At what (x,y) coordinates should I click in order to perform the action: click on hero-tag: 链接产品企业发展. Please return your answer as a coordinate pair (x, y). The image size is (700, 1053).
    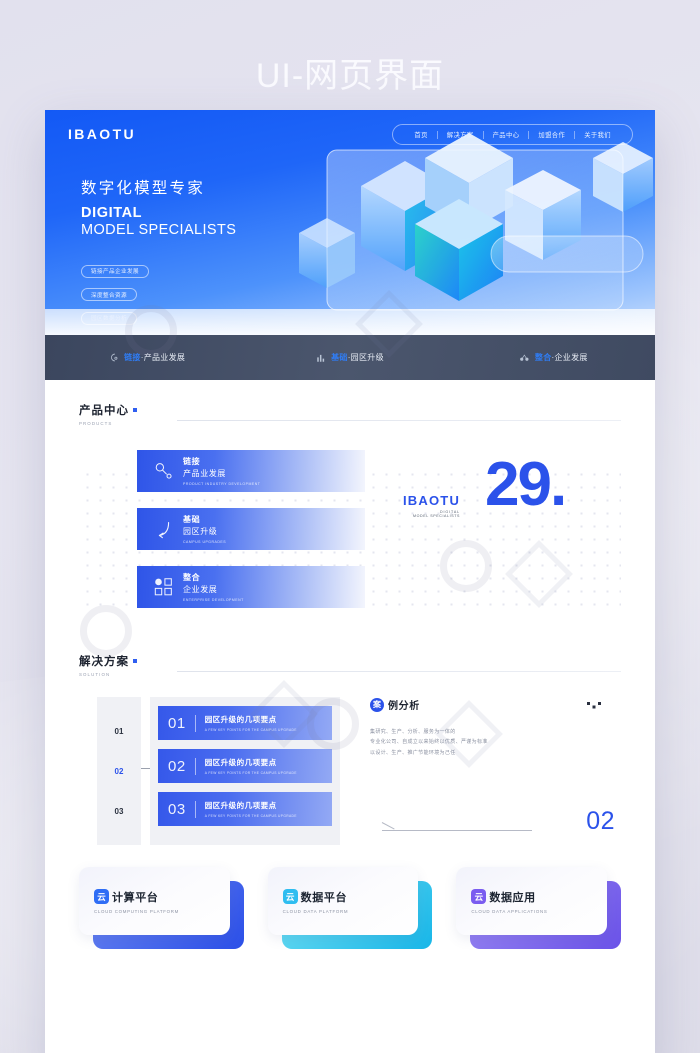
    Looking at the image, I should click on (115, 271).